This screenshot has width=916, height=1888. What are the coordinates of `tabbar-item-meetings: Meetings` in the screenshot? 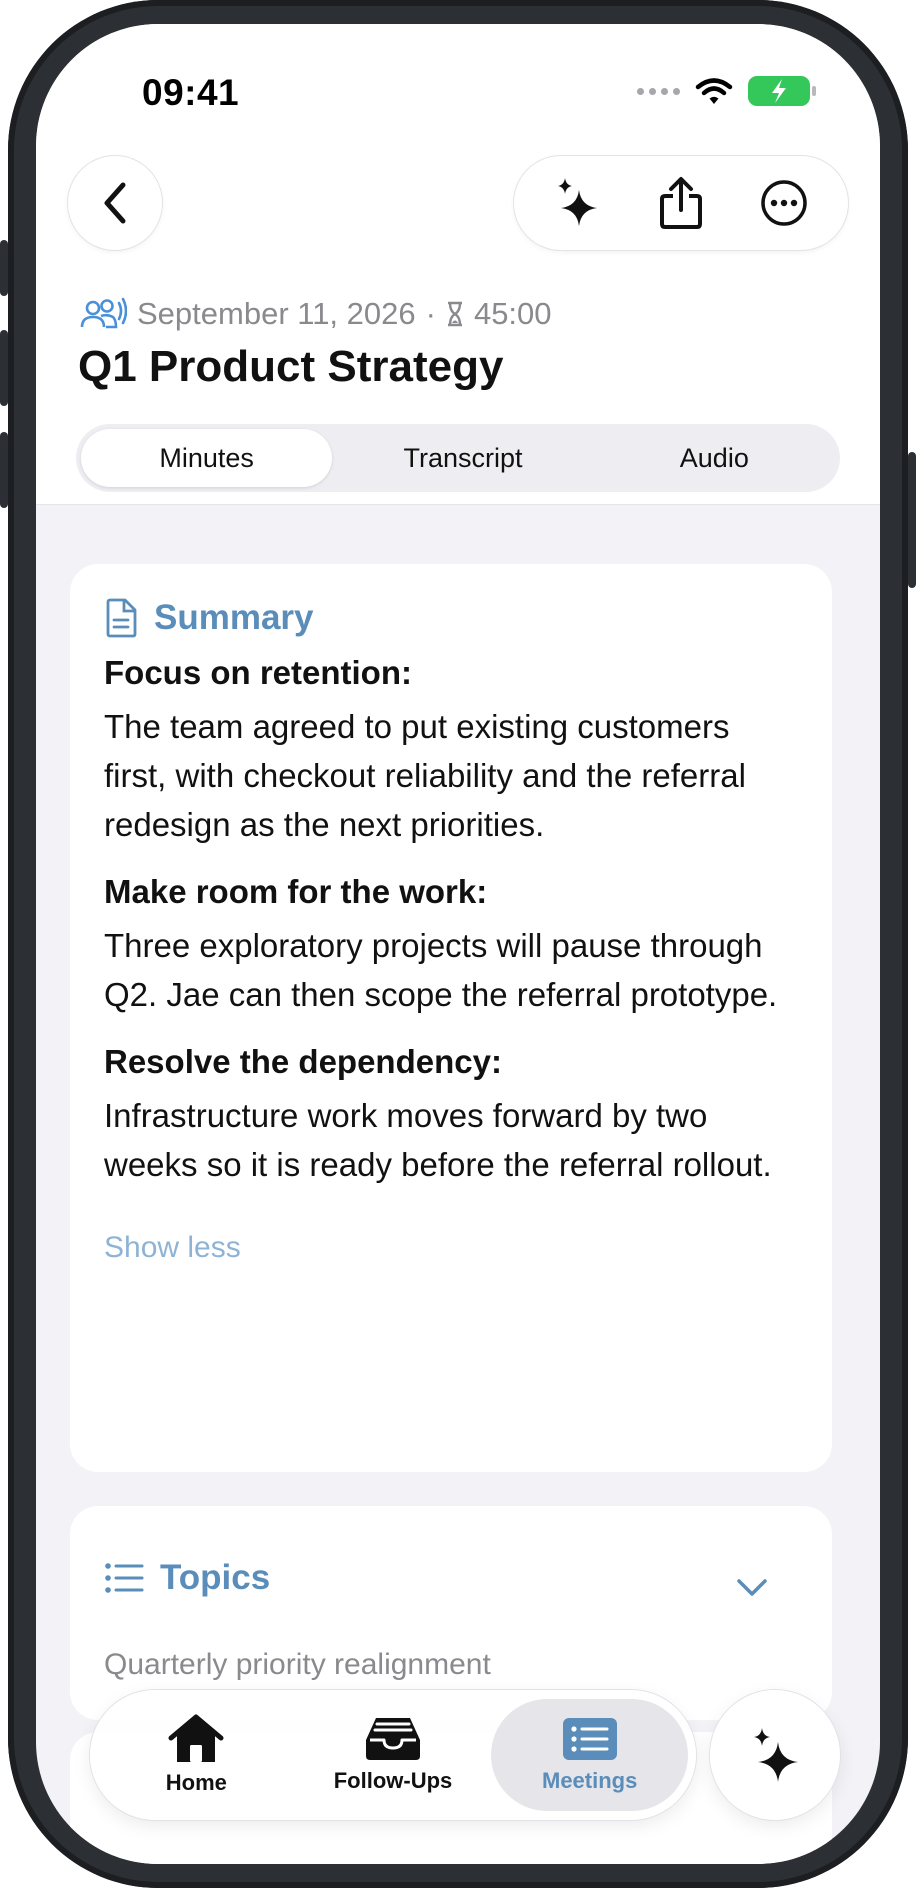 It's located at (590, 1755).